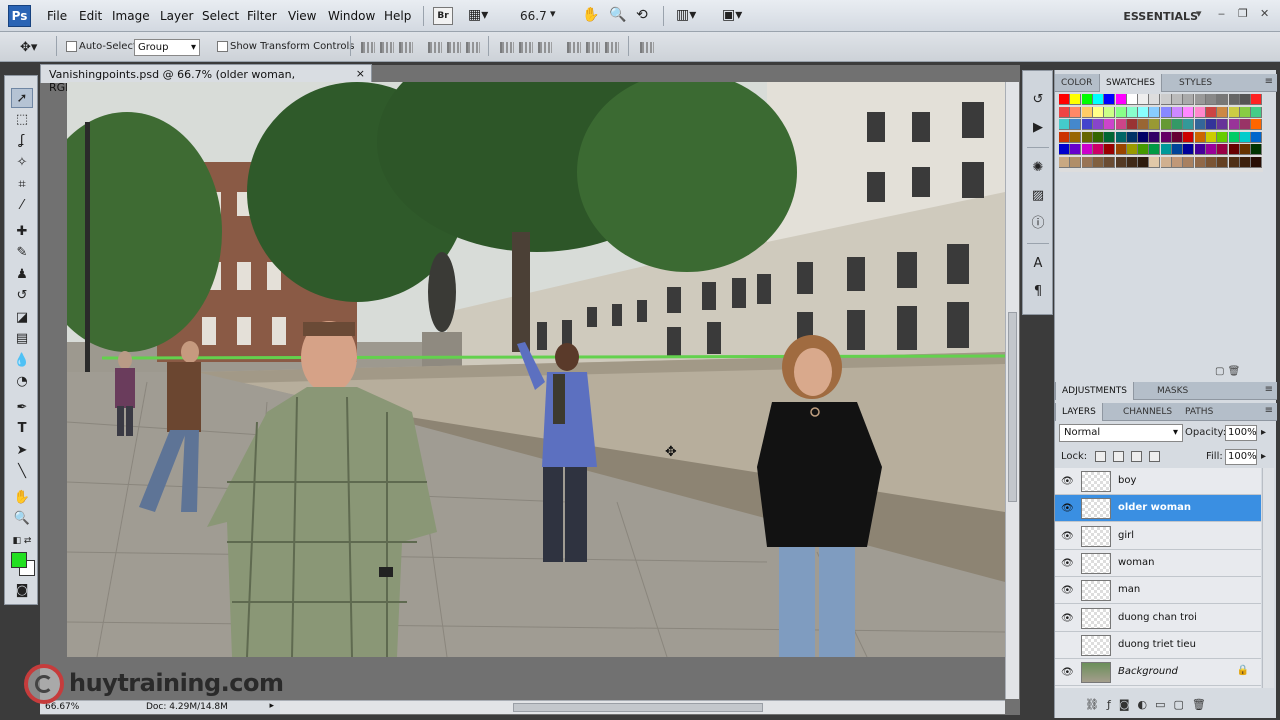 The image size is (1280, 720). I want to click on distribute-left-icon, so click(574, 47).